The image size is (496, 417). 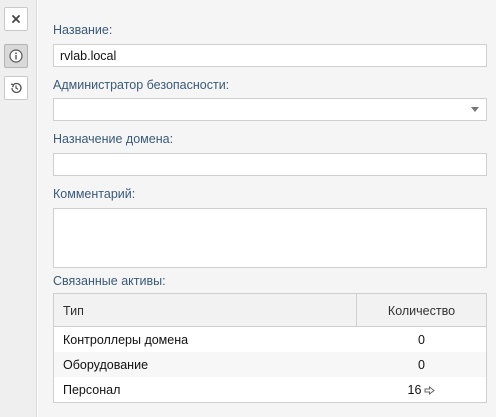 What do you see at coordinates (88, 56) in the screenshot?
I see `name-value: rvlab.local` at bounding box center [88, 56].